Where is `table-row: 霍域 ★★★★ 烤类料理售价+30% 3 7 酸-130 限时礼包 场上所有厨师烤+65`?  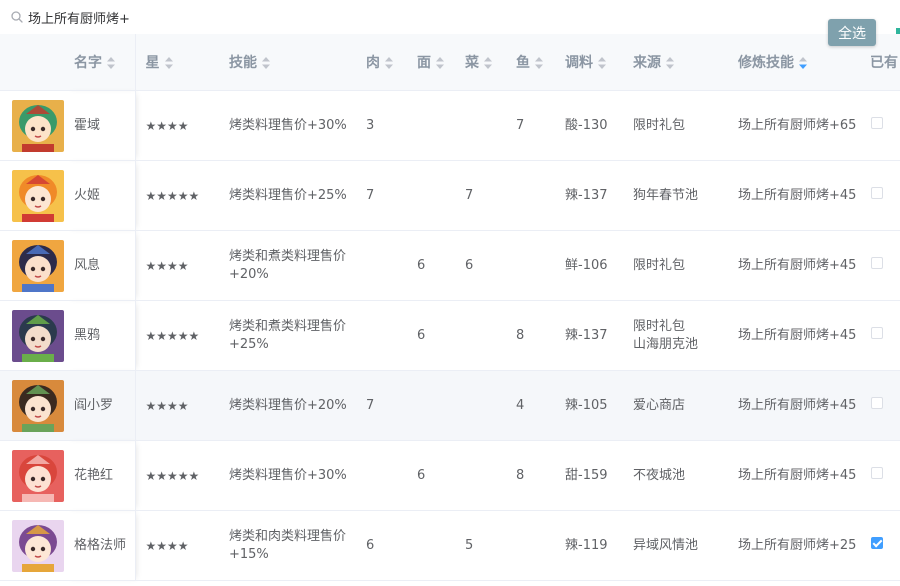
table-row: 霍域 ★★★★ 烤类料理售价+30% 3 7 酸-130 限时礼包 场上所有厨师烤+65 is located at coordinates (450, 125).